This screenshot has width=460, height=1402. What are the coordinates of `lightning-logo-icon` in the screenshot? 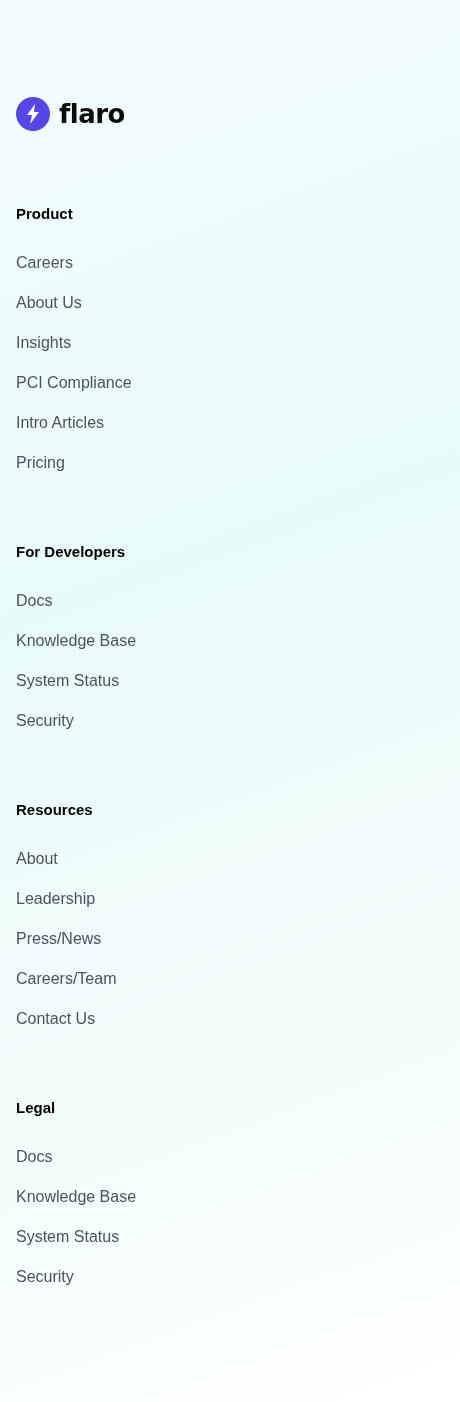 It's located at (33, 114).